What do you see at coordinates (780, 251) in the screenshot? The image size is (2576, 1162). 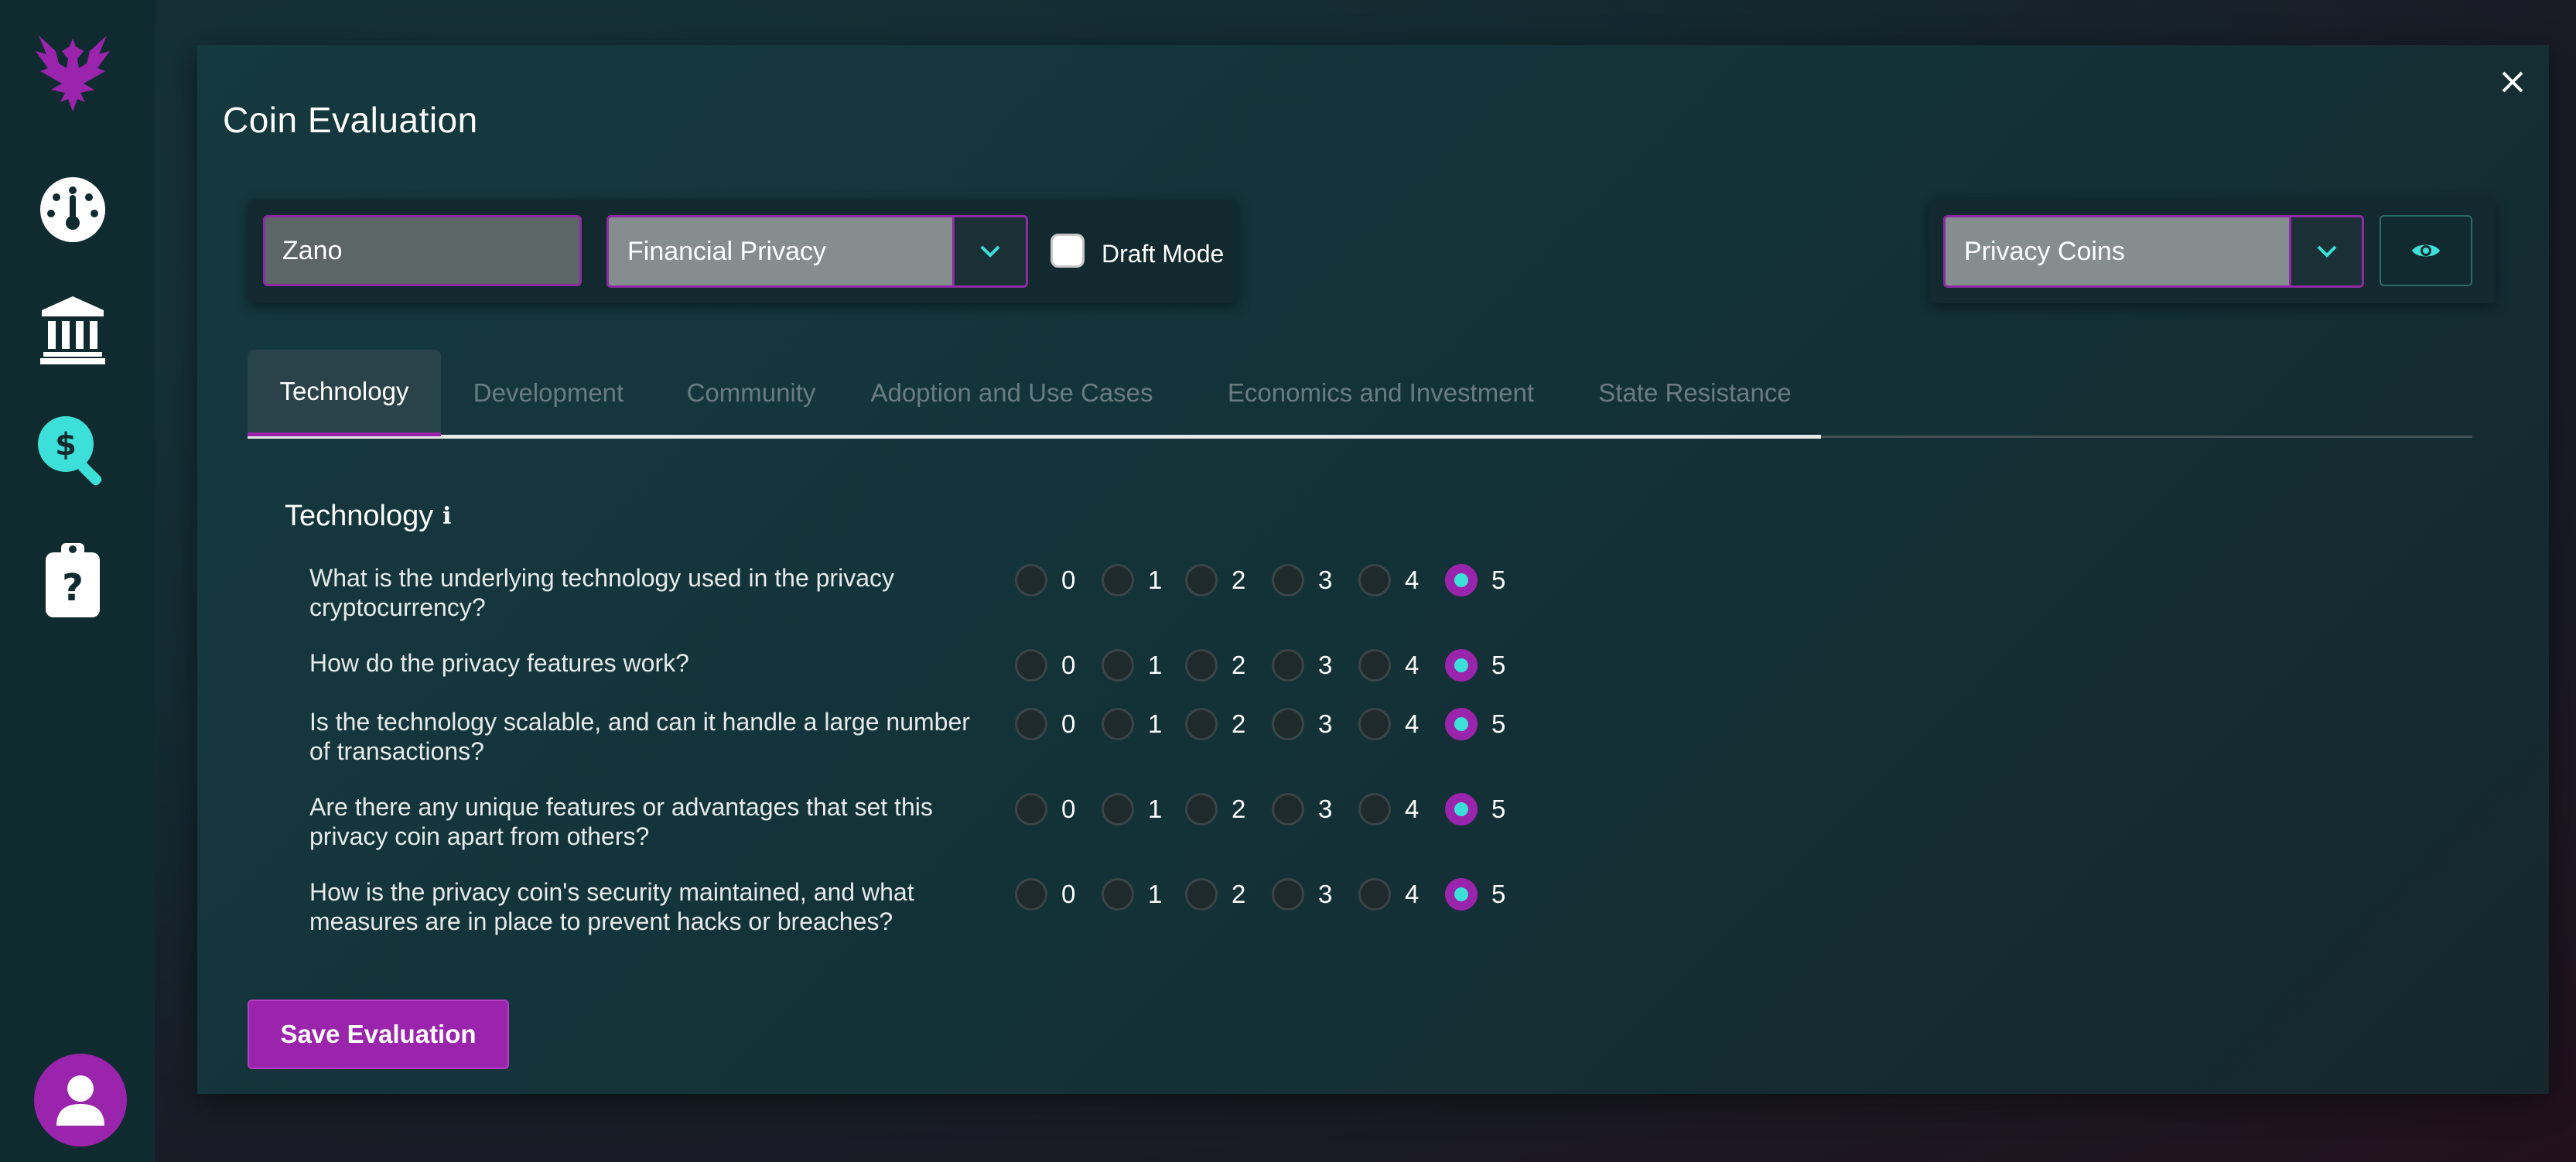 I see `category-select-value: Financial Privacy` at bounding box center [780, 251].